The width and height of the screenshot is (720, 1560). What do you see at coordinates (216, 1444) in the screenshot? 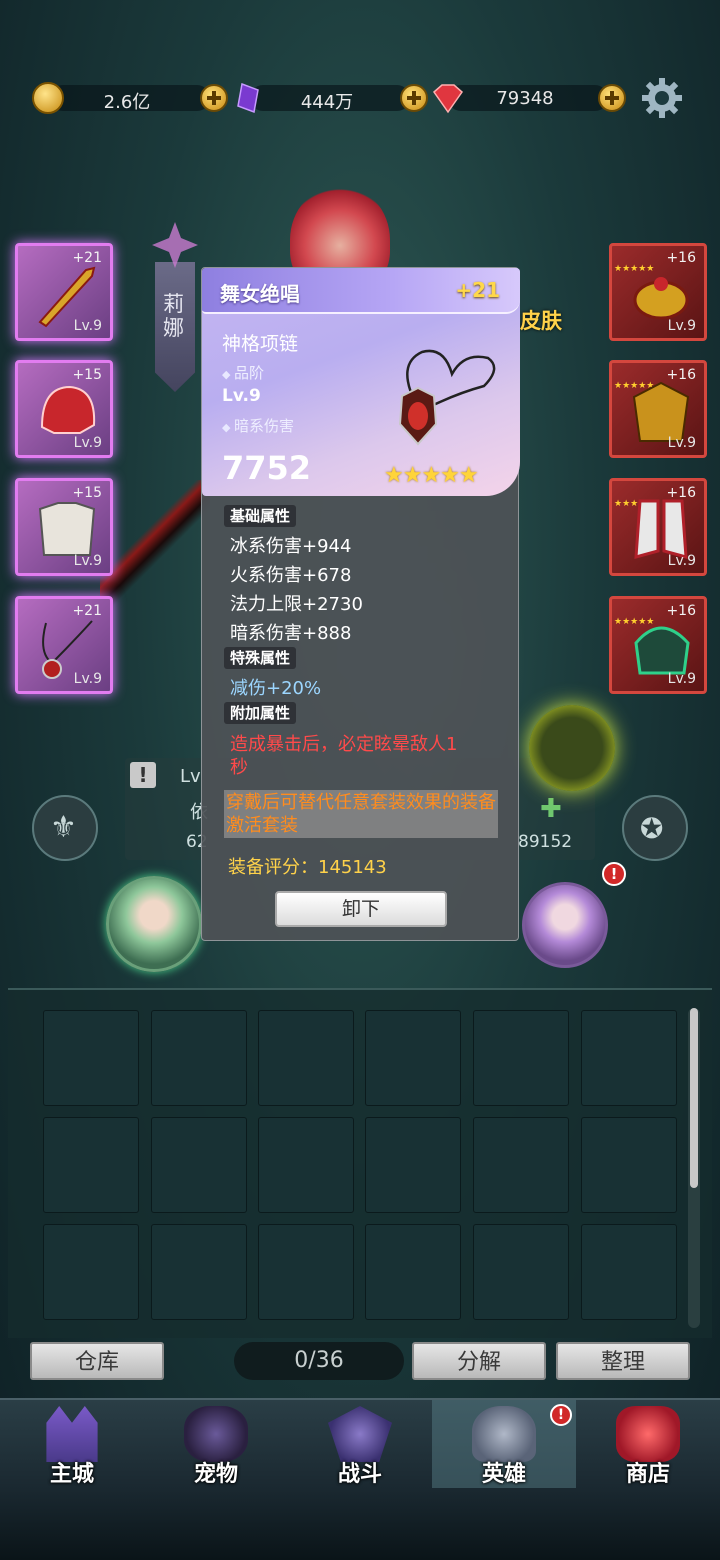
I see `nav-pets: 宠物` at bounding box center [216, 1444].